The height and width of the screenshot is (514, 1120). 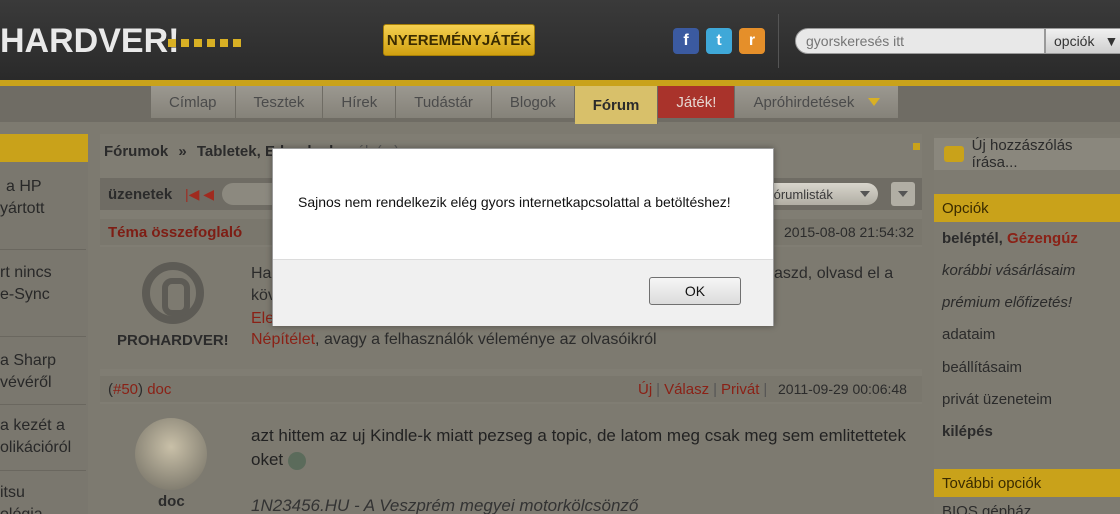 I want to click on rss-icon: r, so click(x=752, y=41).